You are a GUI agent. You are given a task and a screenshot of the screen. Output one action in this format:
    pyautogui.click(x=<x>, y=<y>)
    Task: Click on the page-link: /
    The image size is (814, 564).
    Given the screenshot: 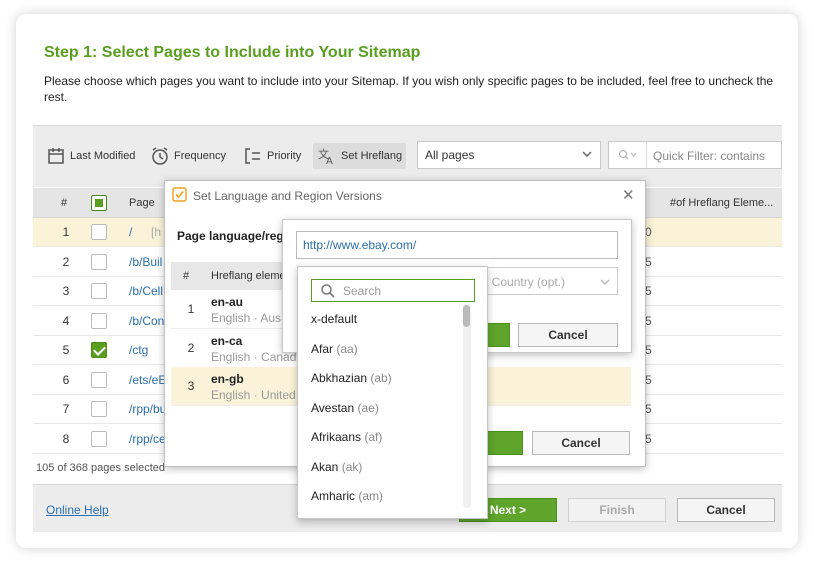 What is the action you would take?
    pyautogui.click(x=130, y=232)
    